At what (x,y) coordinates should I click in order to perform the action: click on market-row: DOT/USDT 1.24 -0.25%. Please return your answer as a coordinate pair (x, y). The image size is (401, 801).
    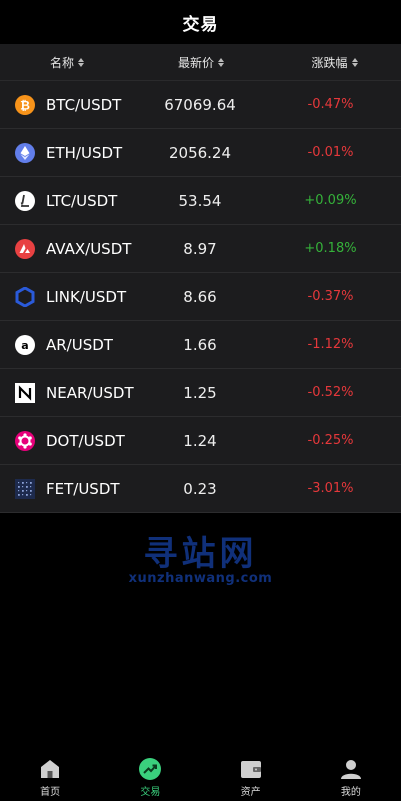
    Looking at the image, I should click on (200, 441).